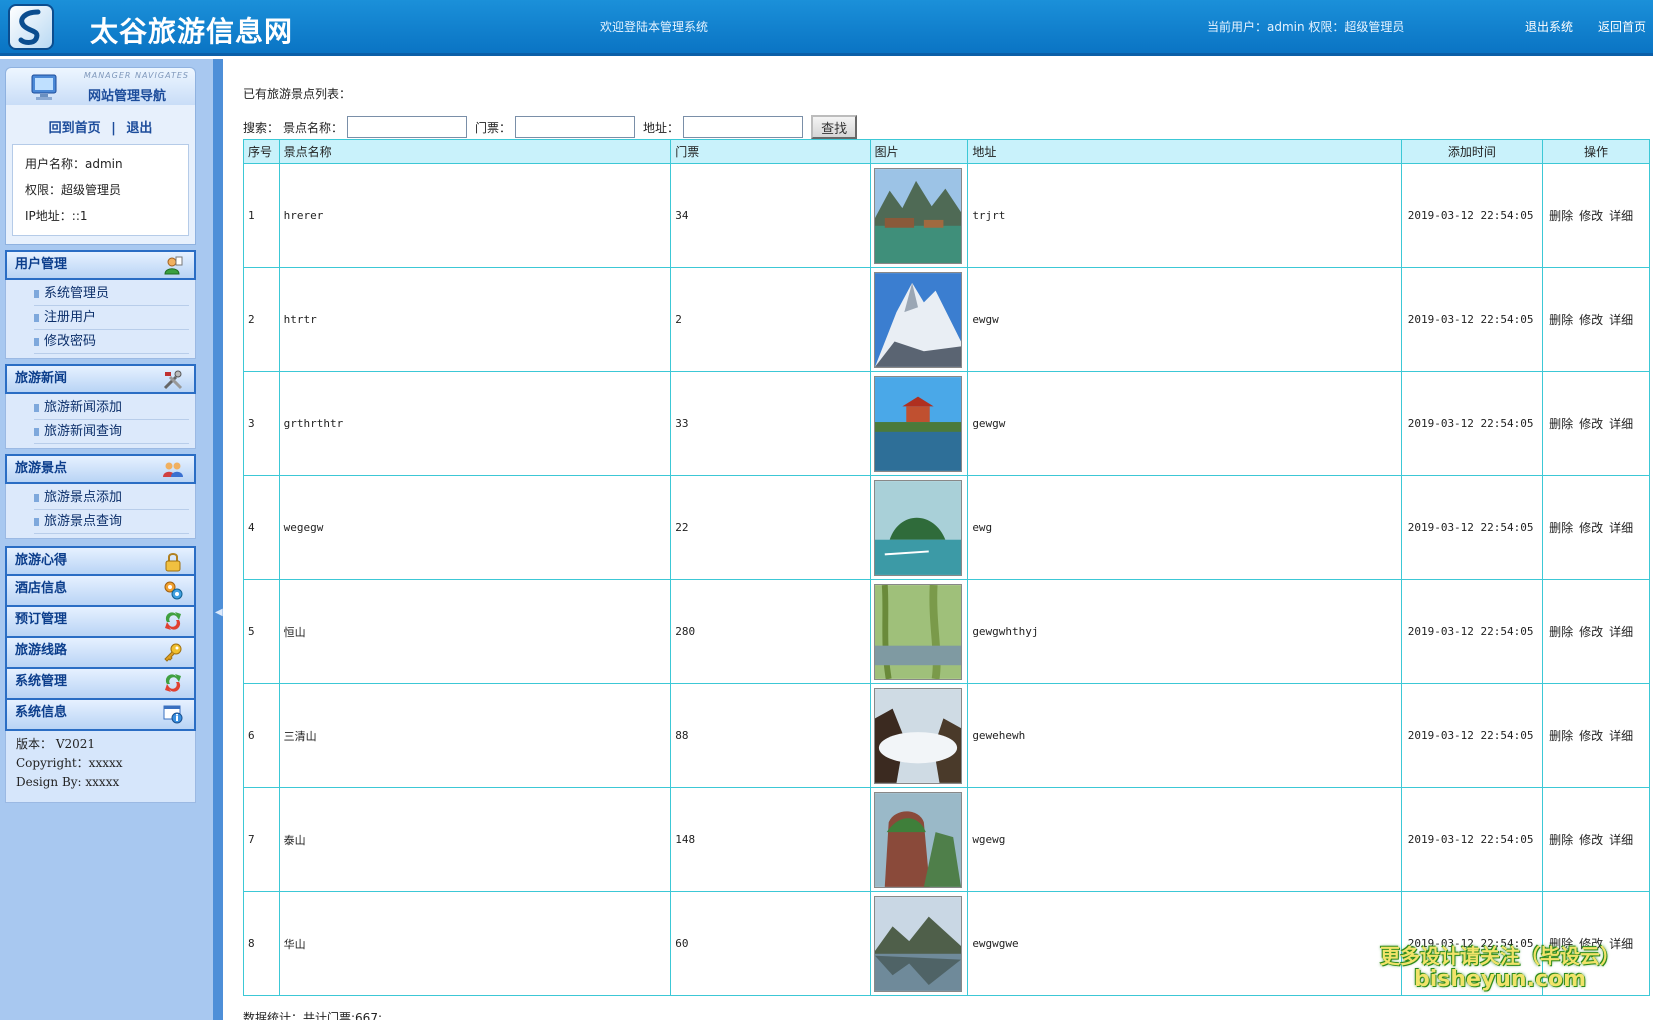  What do you see at coordinates (475, 151) in the screenshot?
I see `column-header: 景点名称` at bounding box center [475, 151].